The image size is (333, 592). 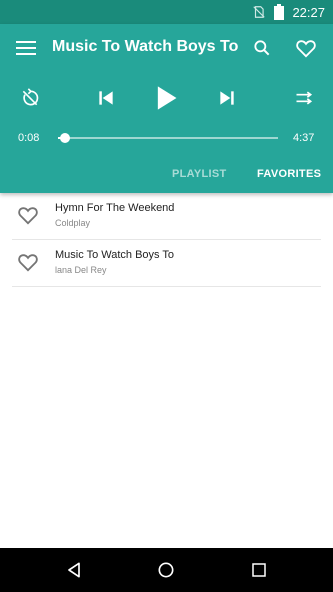 What do you see at coordinates (145, 46) in the screenshot?
I see `page-title: Music To Watch Boys To` at bounding box center [145, 46].